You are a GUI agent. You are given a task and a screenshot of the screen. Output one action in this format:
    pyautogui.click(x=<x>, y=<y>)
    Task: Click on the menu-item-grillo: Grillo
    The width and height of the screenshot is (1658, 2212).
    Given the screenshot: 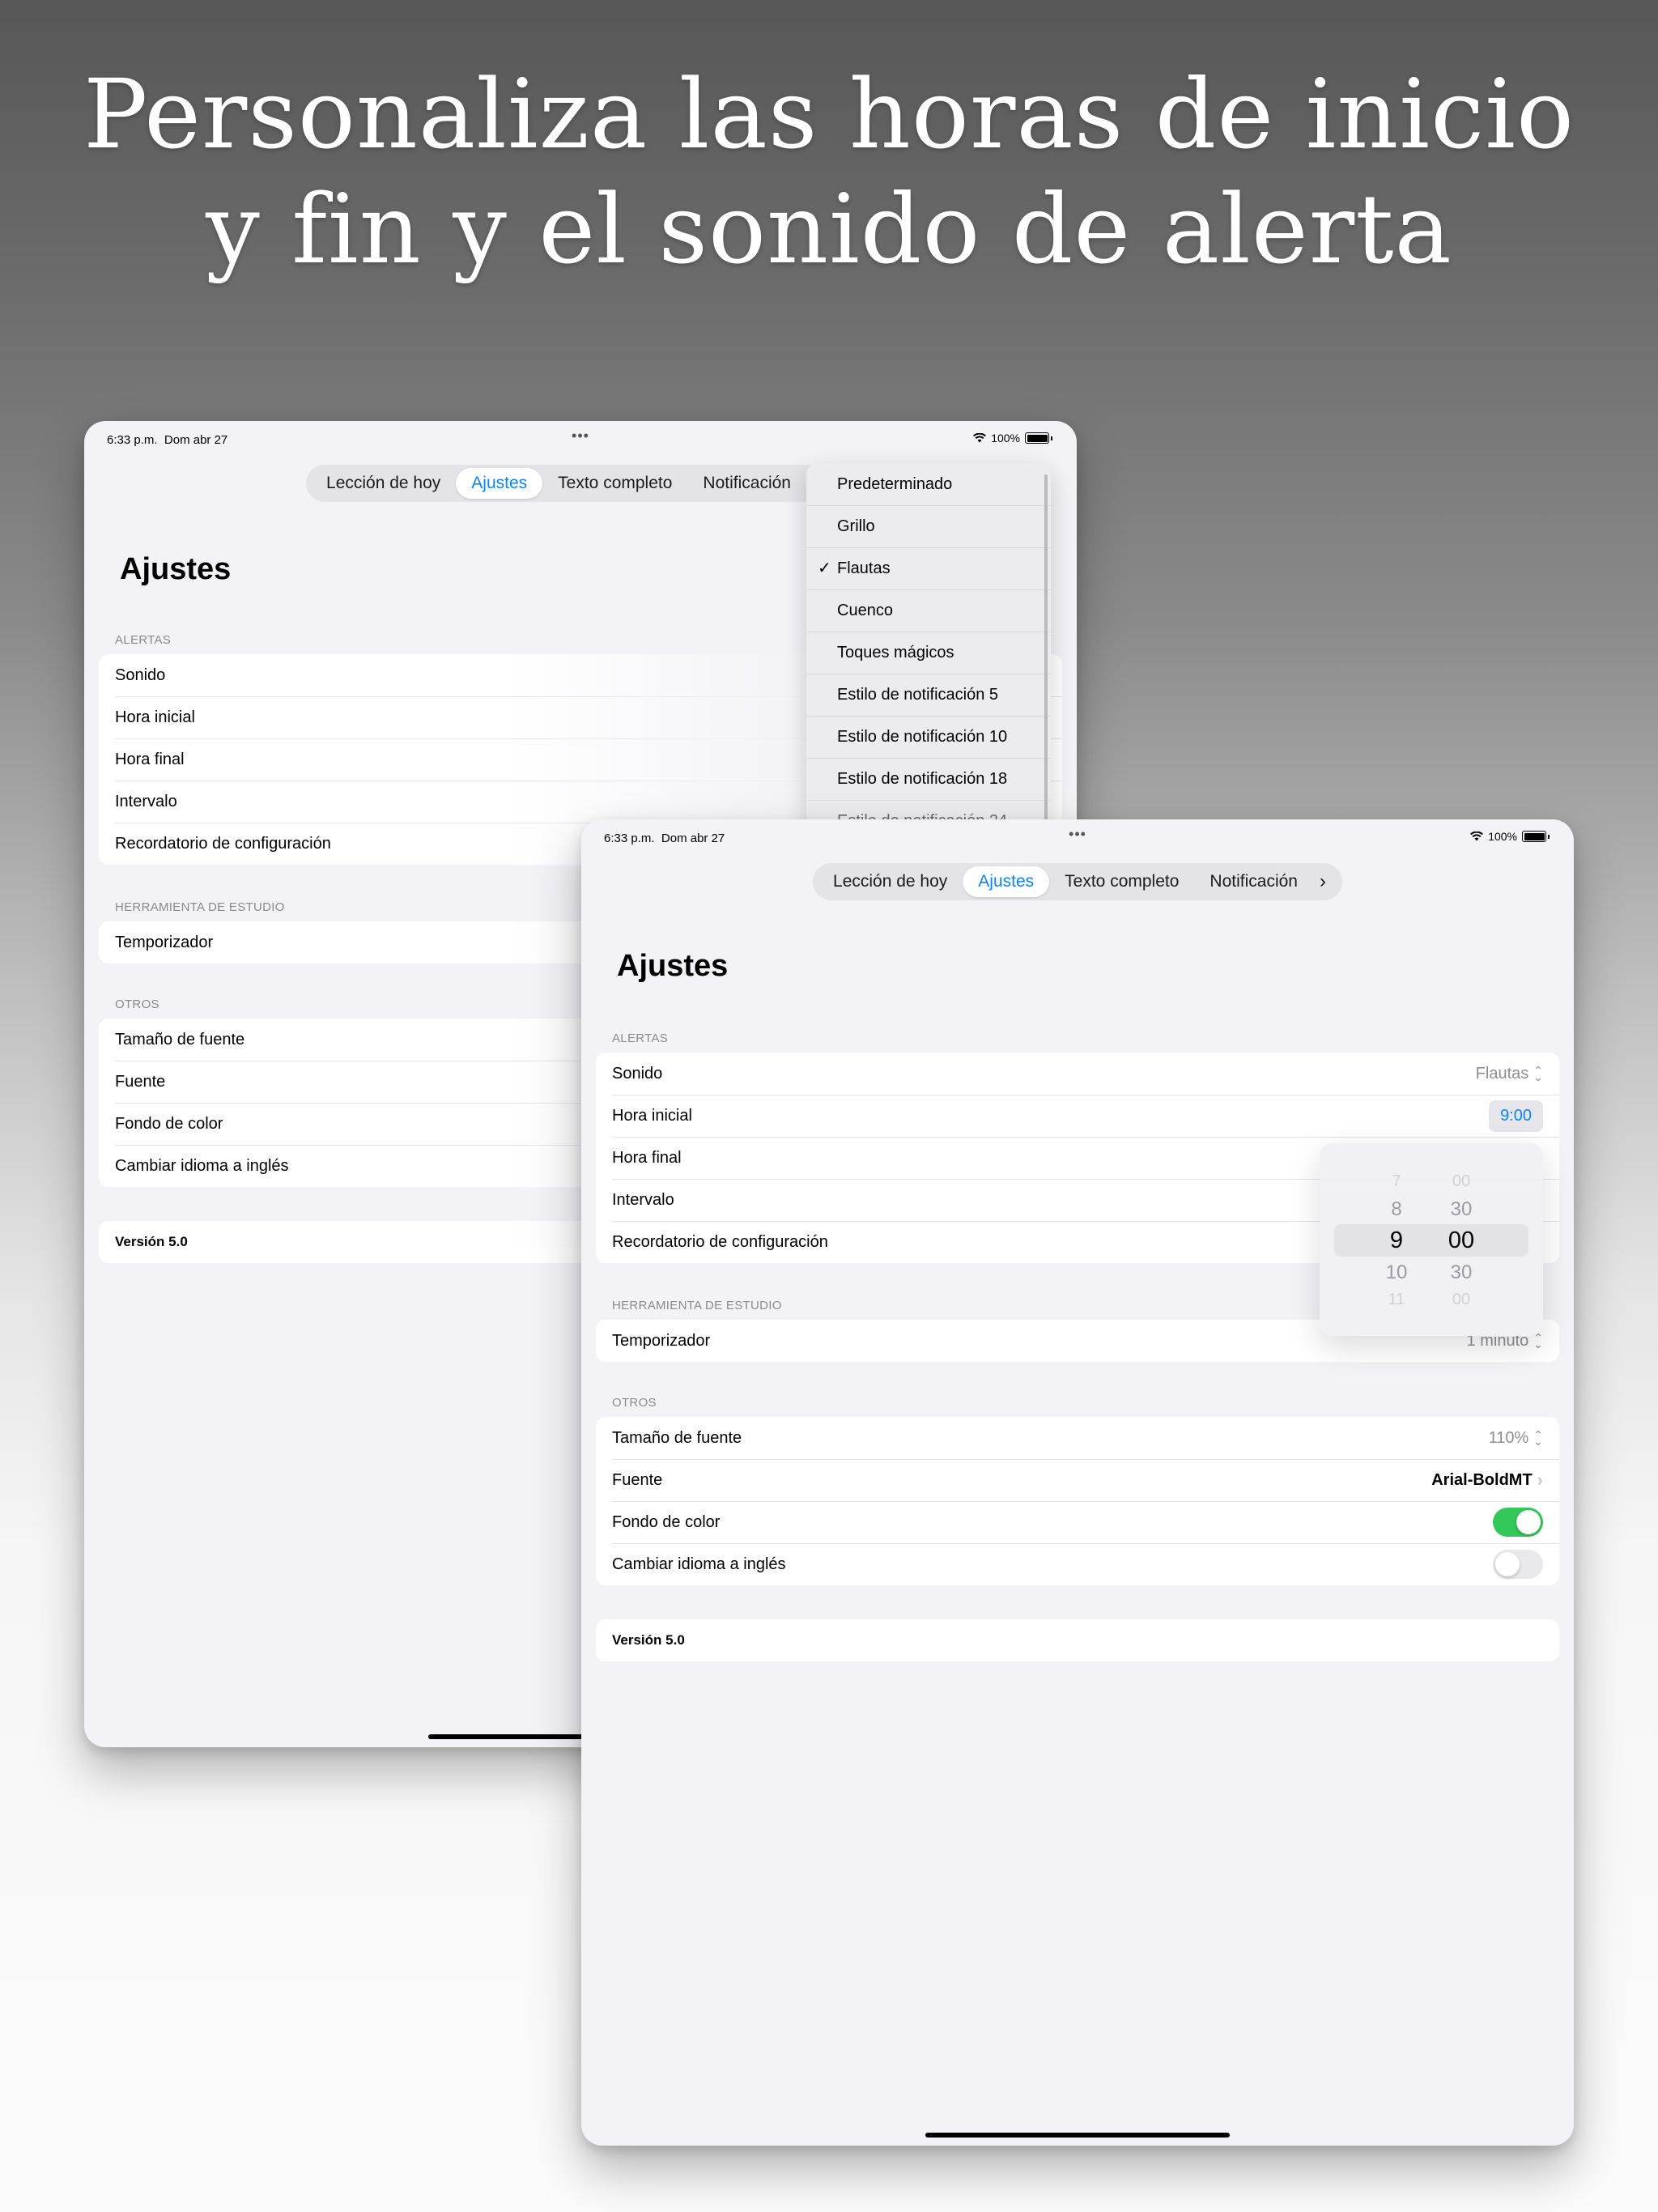 What is the action you would take?
    pyautogui.click(x=928, y=526)
    